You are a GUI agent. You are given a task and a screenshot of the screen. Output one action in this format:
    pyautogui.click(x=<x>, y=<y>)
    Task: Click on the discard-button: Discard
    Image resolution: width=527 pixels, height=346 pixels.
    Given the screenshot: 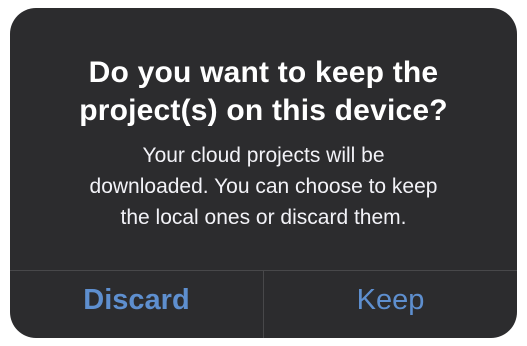 What is the action you would take?
    pyautogui.click(x=136, y=304)
    